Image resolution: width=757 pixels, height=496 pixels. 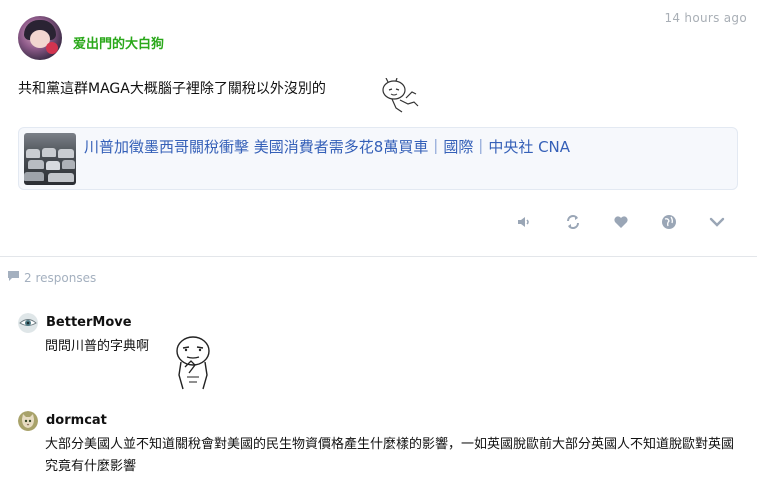 What do you see at coordinates (60, 278) in the screenshot?
I see `responses-count: 2 responses` at bounding box center [60, 278].